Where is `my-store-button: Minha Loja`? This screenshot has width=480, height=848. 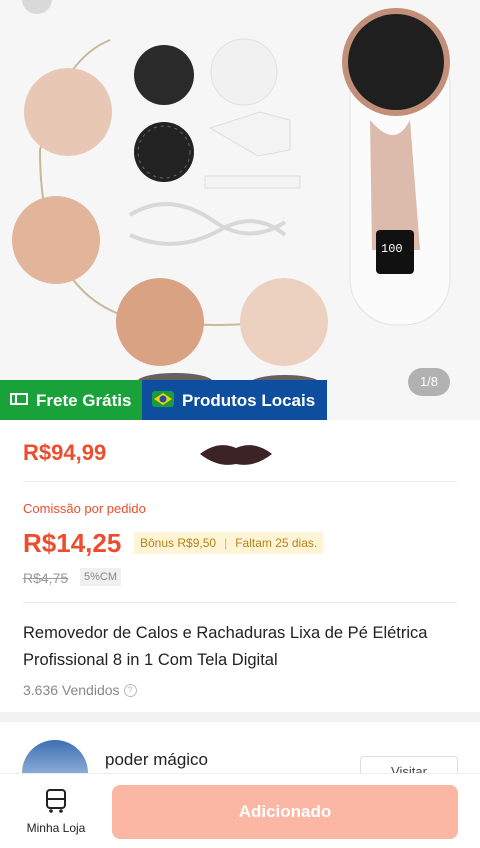
my-store-button: Minha Loja is located at coordinates (56, 811).